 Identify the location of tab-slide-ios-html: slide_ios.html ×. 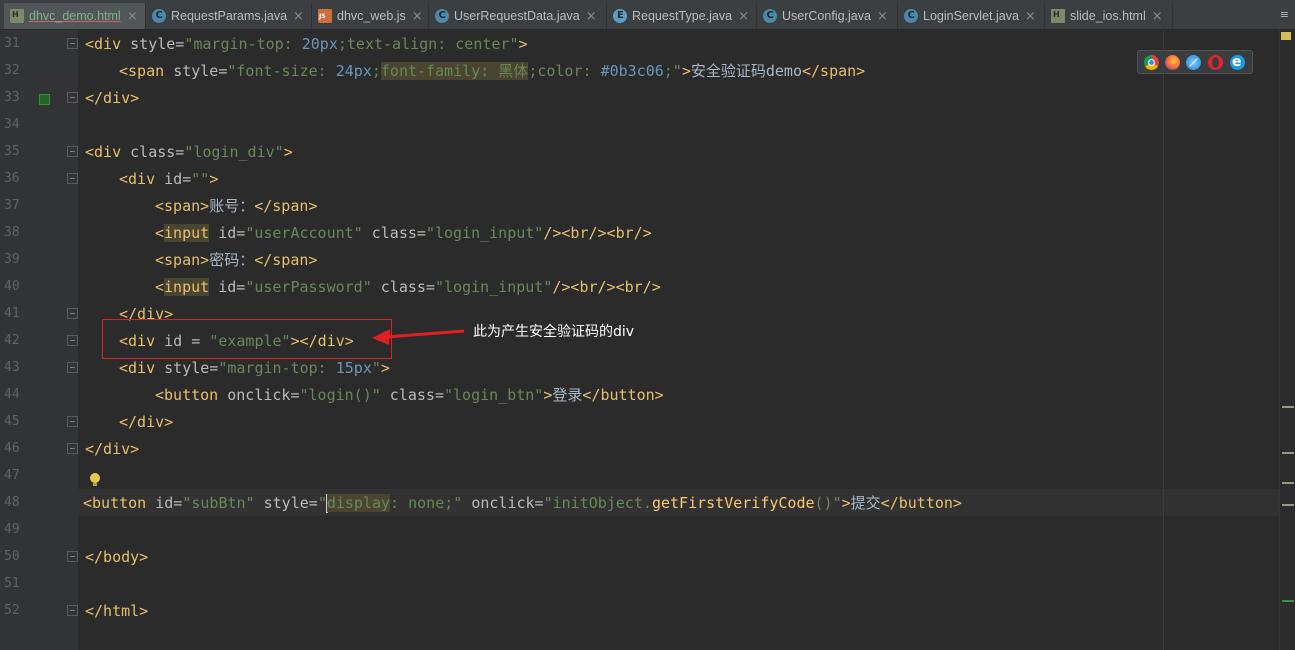
(1109, 16).